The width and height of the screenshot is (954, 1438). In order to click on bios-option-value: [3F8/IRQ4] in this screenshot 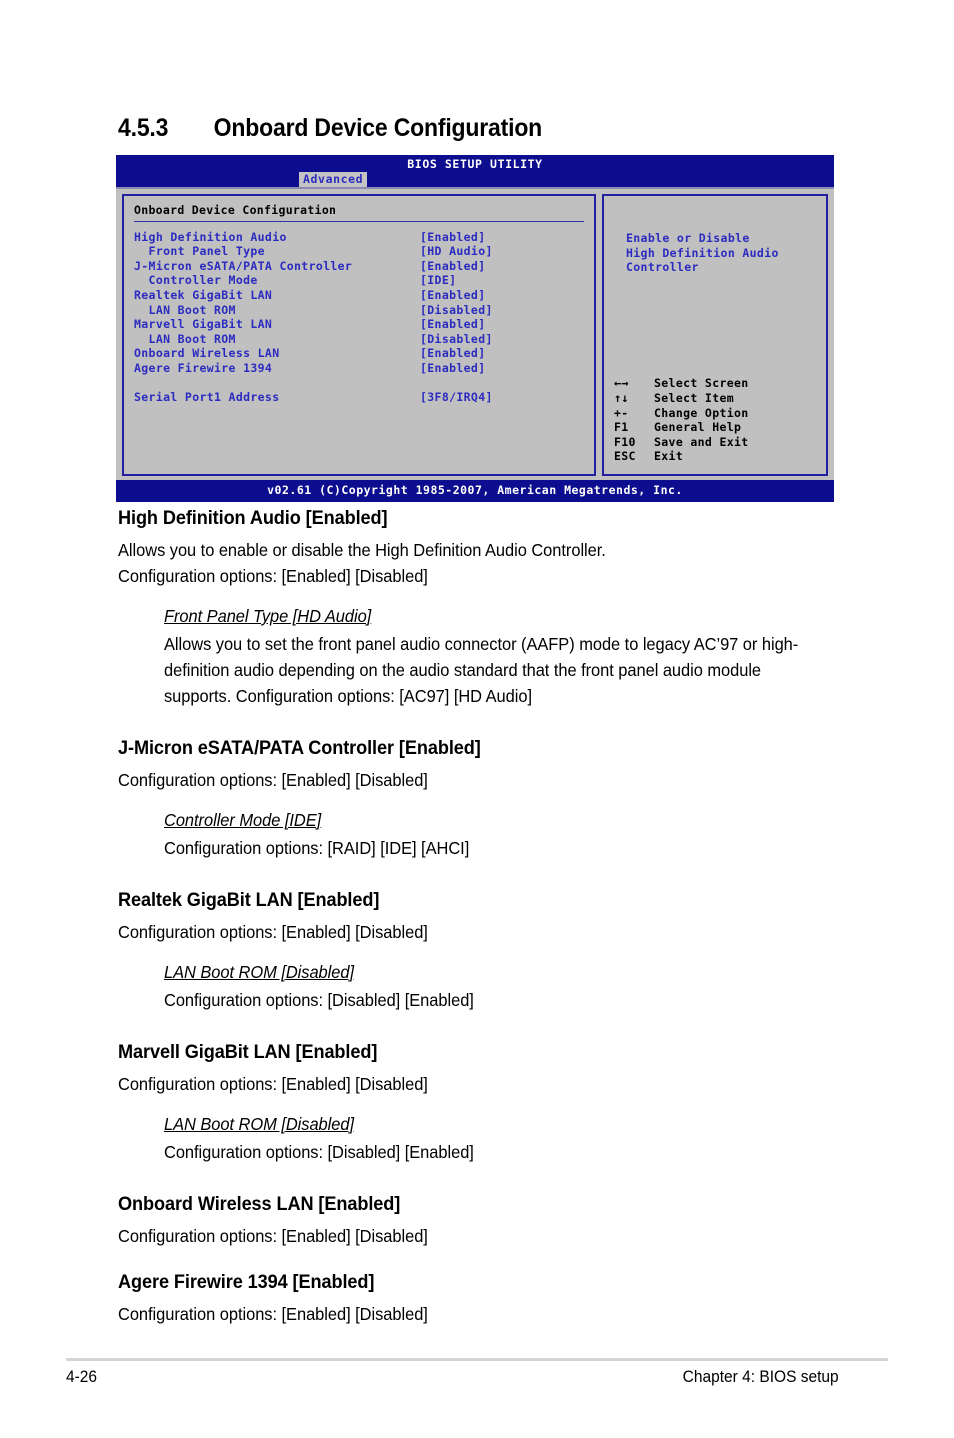, I will do `click(456, 397)`.